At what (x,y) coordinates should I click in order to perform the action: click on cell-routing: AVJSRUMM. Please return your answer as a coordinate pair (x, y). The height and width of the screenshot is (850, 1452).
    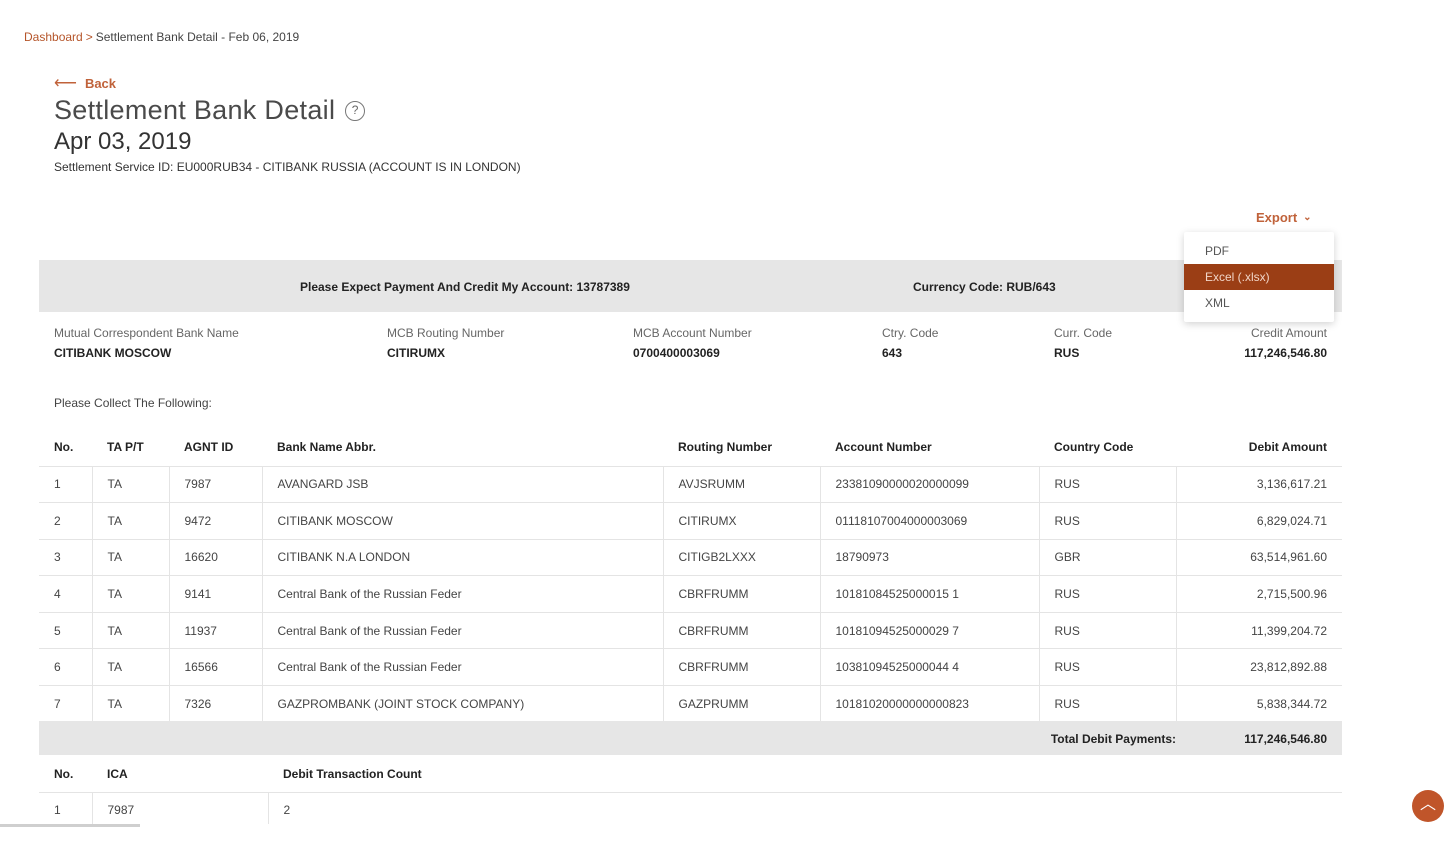
    Looking at the image, I should click on (741, 484).